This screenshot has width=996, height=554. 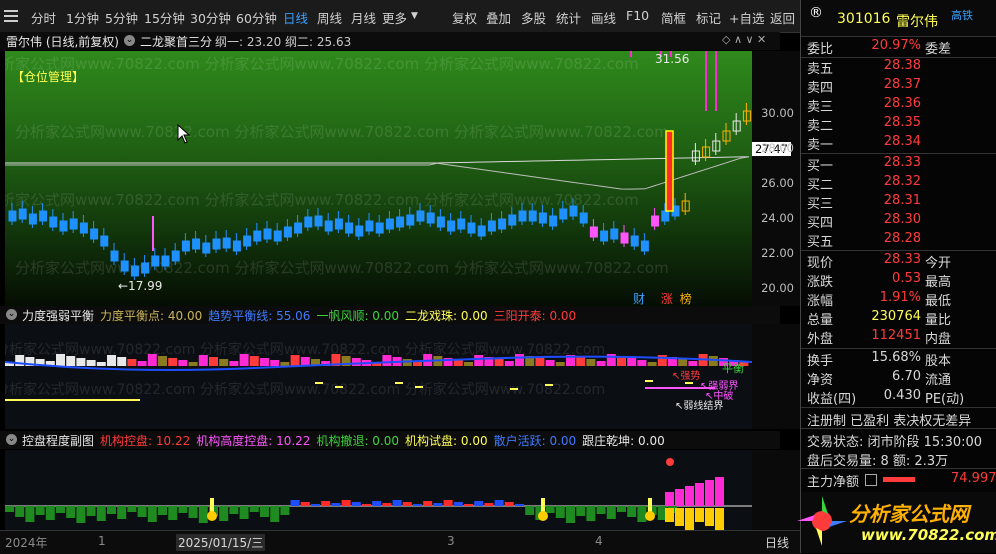 What do you see at coordinates (58, 315) in the screenshot?
I see `indicator1-title: 力度强弱平衡` at bounding box center [58, 315].